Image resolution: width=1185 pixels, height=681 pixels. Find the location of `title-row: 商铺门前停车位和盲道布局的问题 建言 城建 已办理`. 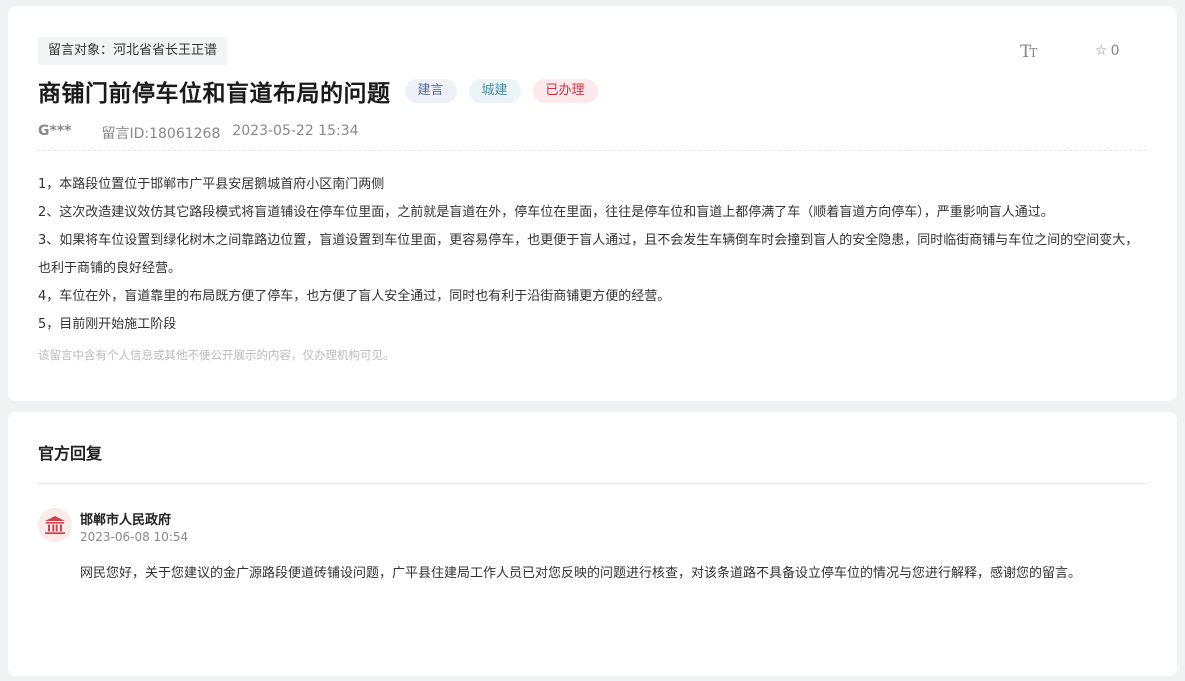

title-row: 商铺门前停车位和盲道布局的问题 建言 城建 已办理 is located at coordinates (318, 91).